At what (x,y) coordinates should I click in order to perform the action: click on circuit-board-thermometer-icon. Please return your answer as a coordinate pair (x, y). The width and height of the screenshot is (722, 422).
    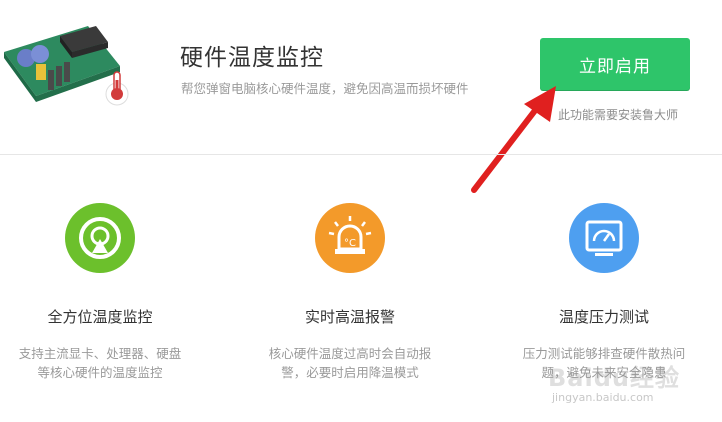
    Looking at the image, I should click on (66, 66).